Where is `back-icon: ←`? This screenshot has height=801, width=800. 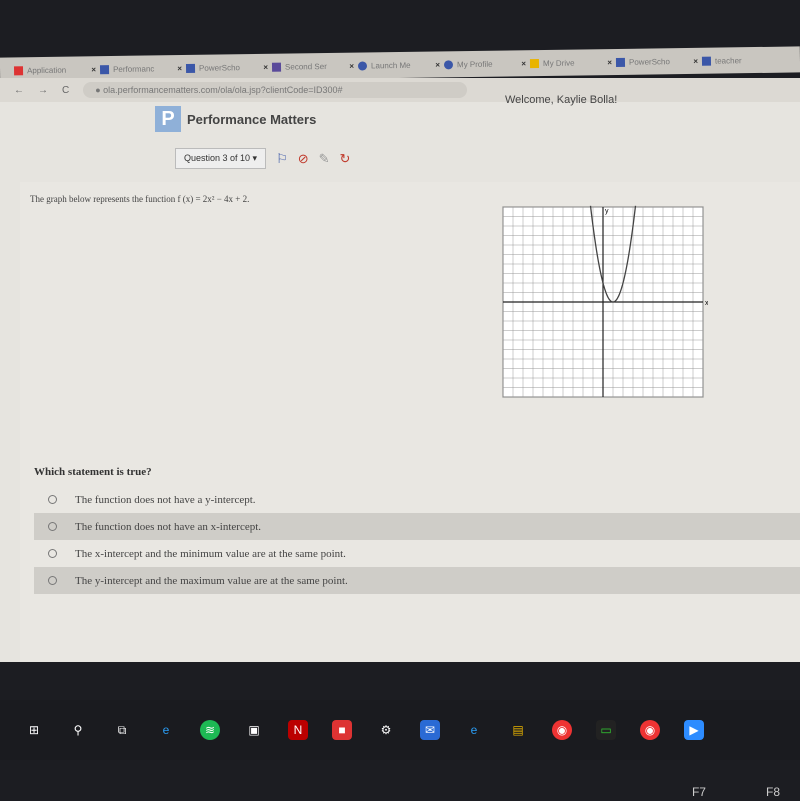
back-icon: ← is located at coordinates (19, 90).